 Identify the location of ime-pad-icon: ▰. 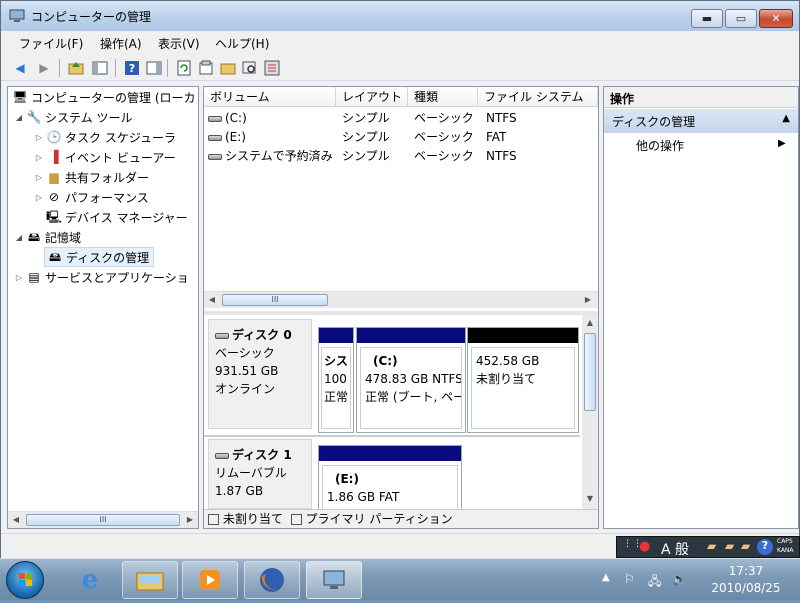
(711, 546).